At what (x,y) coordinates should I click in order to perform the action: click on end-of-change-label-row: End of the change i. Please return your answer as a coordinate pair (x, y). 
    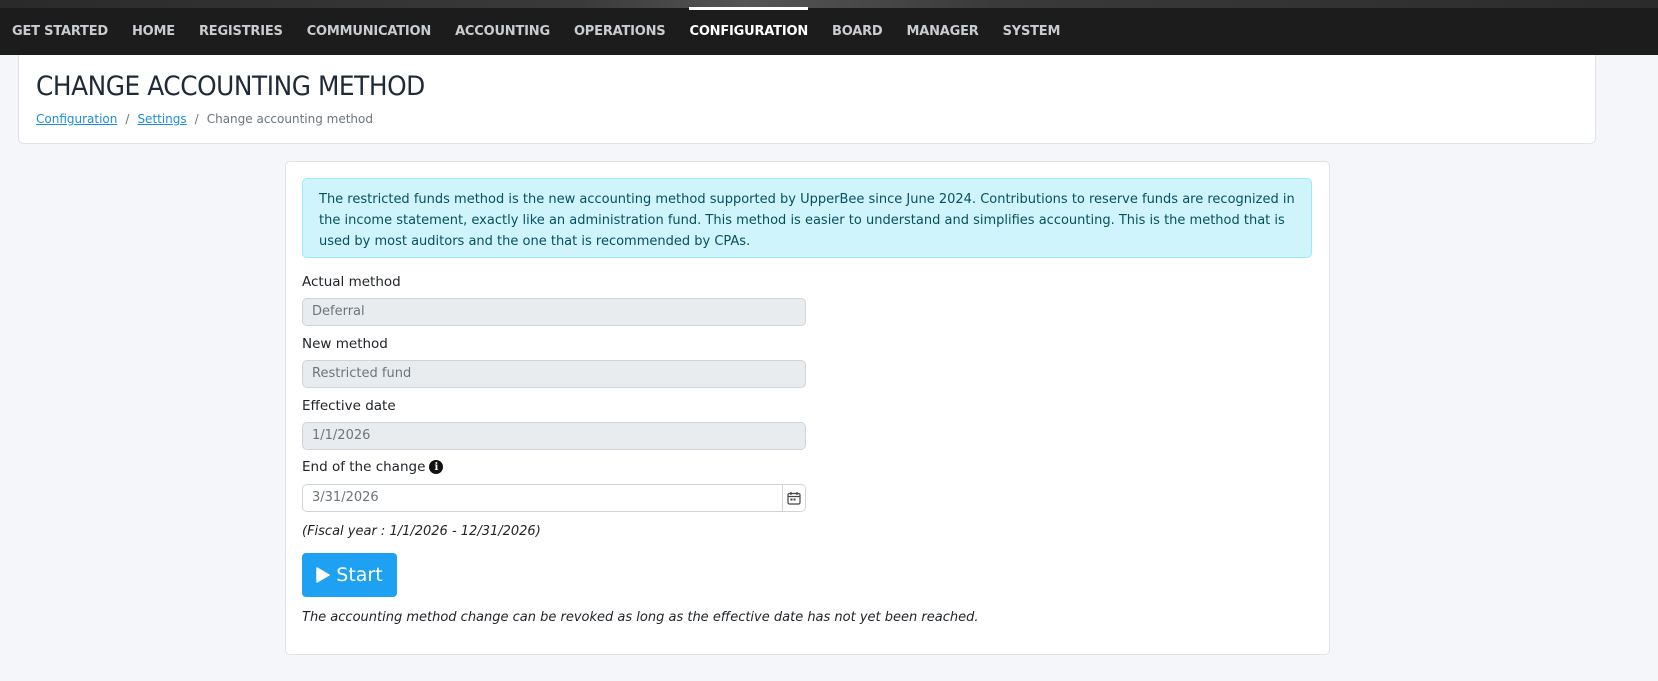
    Looking at the image, I should click on (373, 467).